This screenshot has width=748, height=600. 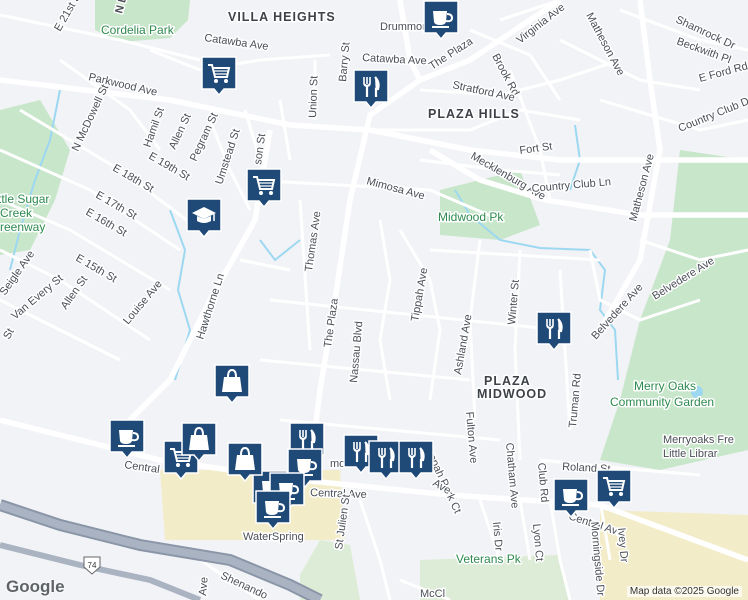 What do you see at coordinates (432, 594) in the screenshot?
I see `street-label: McCl` at bounding box center [432, 594].